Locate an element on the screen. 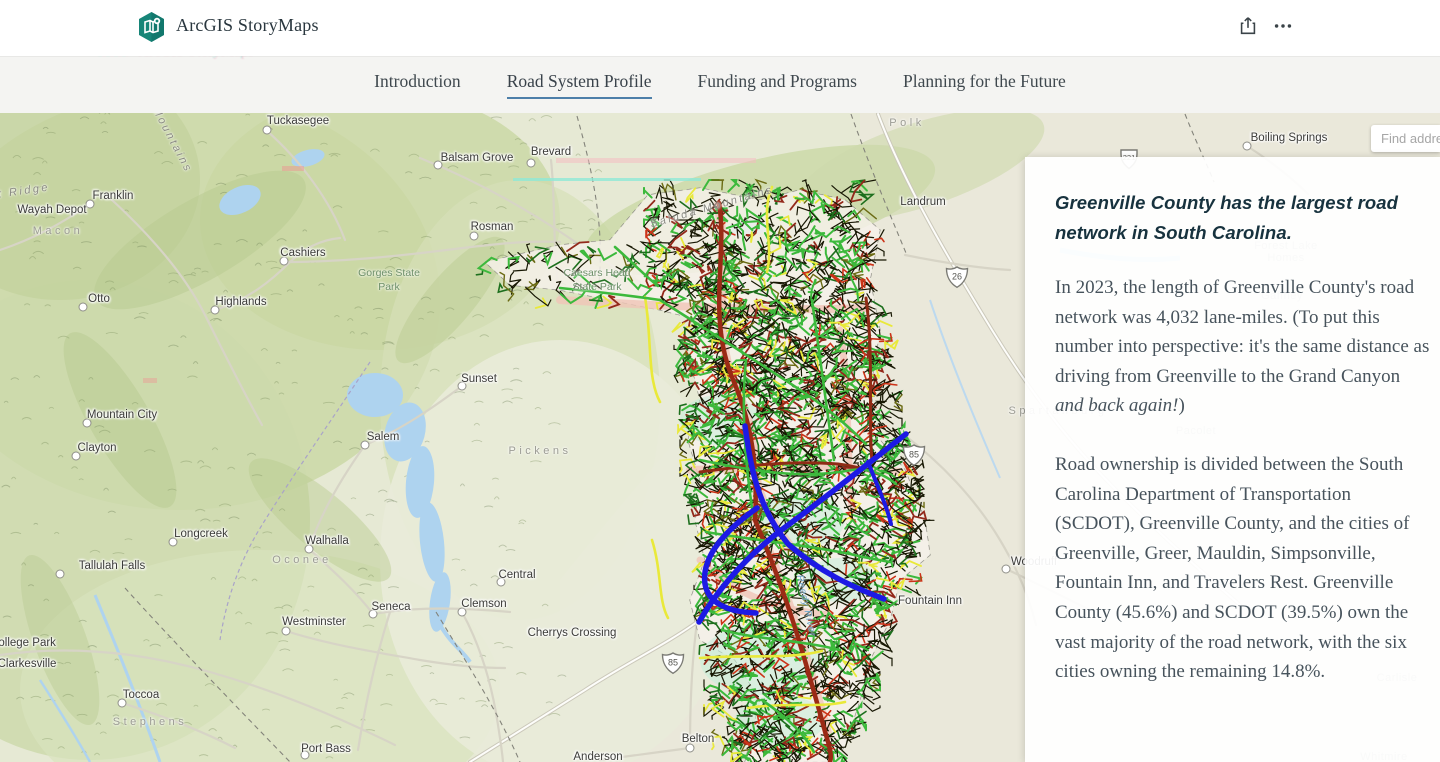  map-search-input: Find addres is located at coordinates (1405, 138).